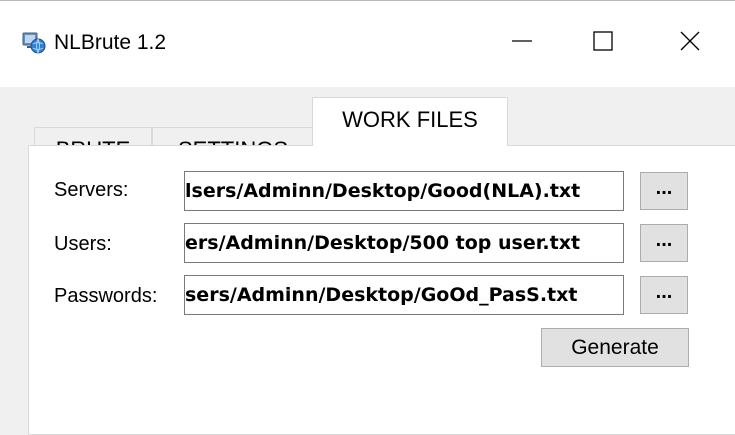 This screenshot has width=735, height=435. I want to click on users-path-value: ers/Adminn/Desktop/500 top user.txt, so click(383, 243).